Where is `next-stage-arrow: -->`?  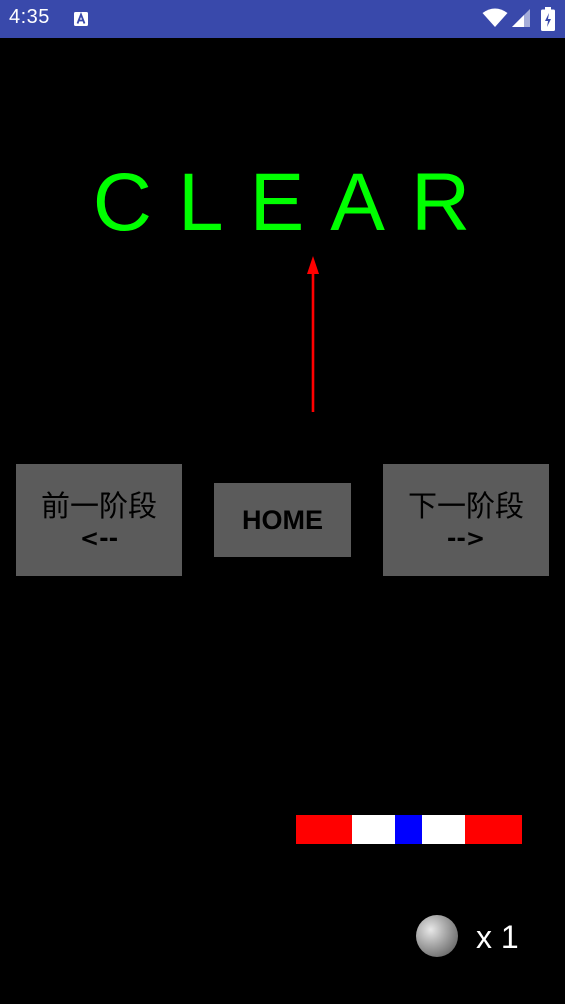
next-stage-arrow: --> is located at coordinates (466, 539).